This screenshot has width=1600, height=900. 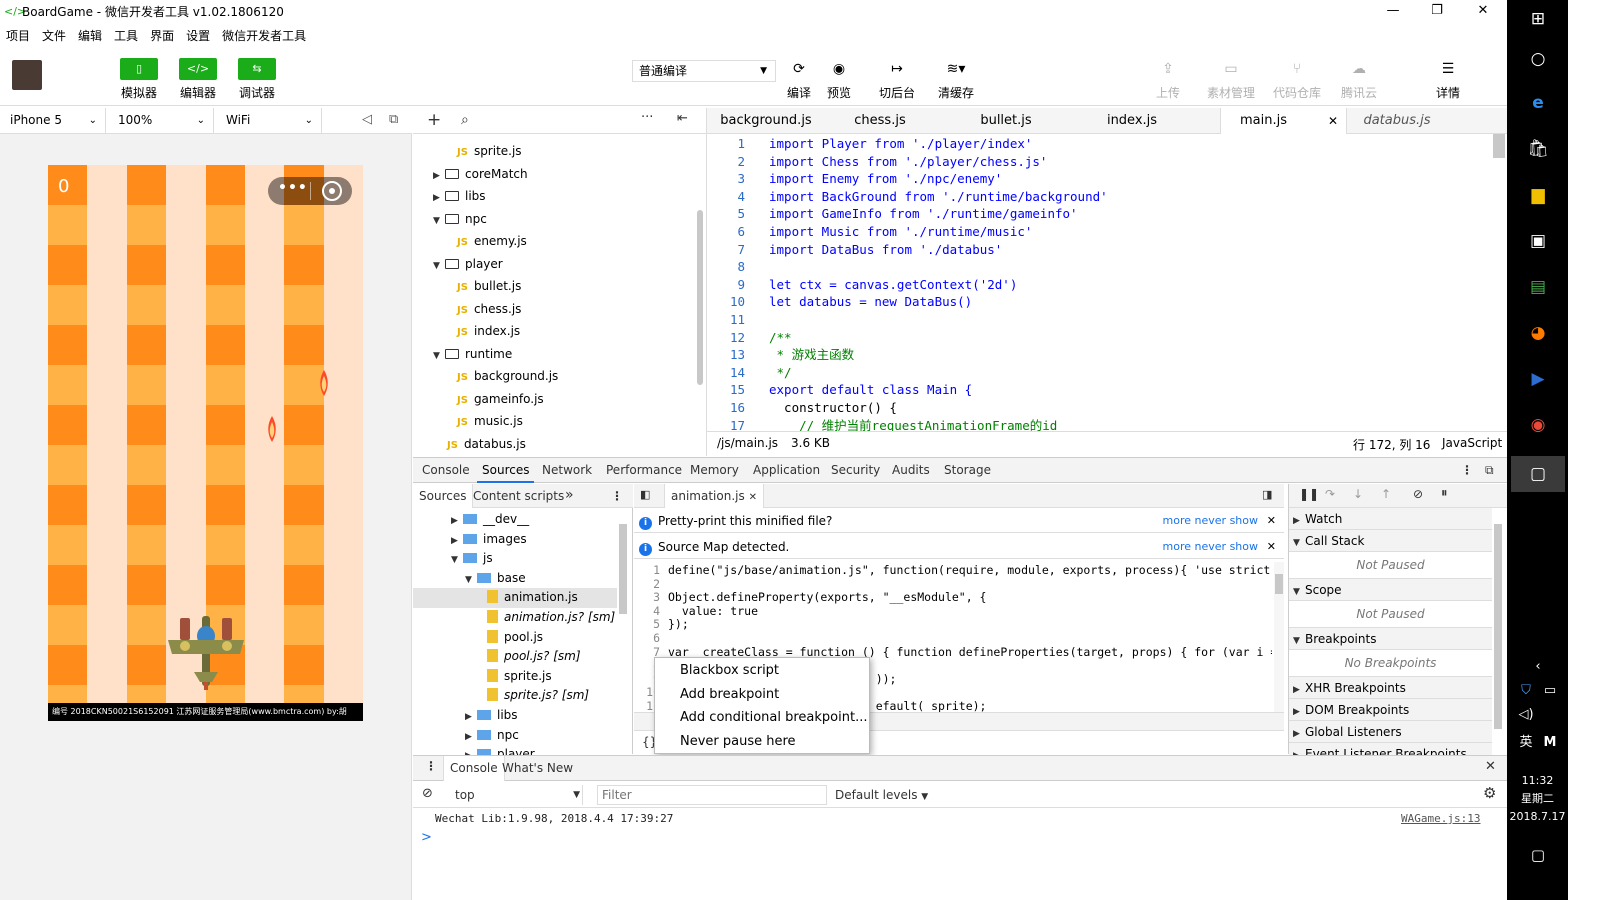 What do you see at coordinates (799, 79) in the screenshot?
I see `compile-button: ⟳ 编译` at bounding box center [799, 79].